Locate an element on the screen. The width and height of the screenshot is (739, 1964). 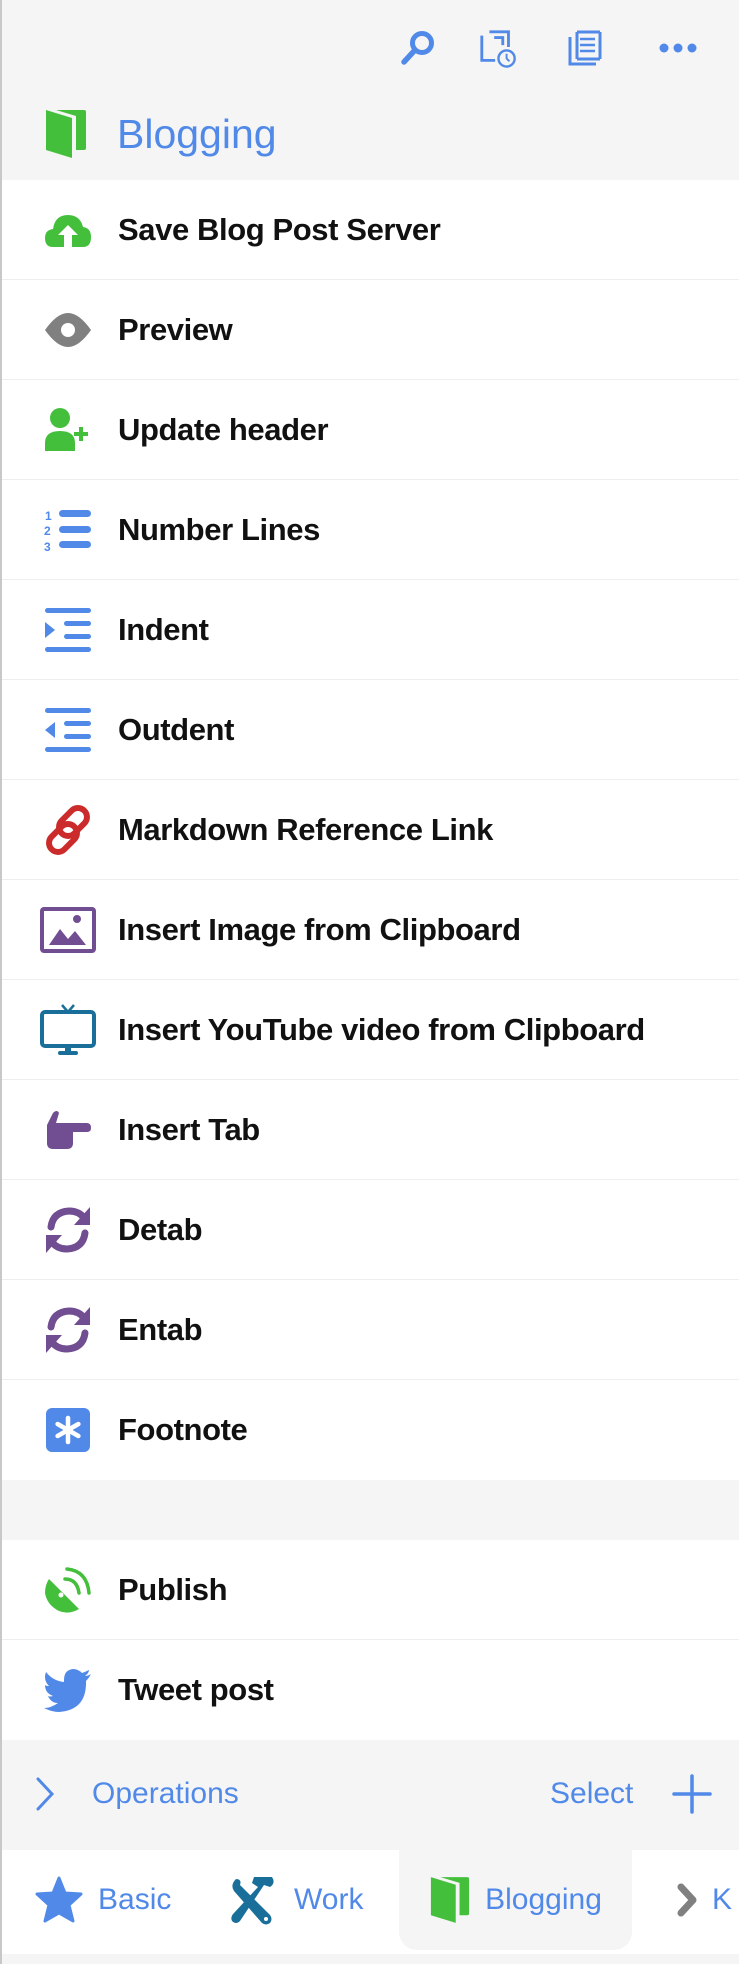
action-list-secondary: Publish Tweet post is located at coordinates (369, 1640).